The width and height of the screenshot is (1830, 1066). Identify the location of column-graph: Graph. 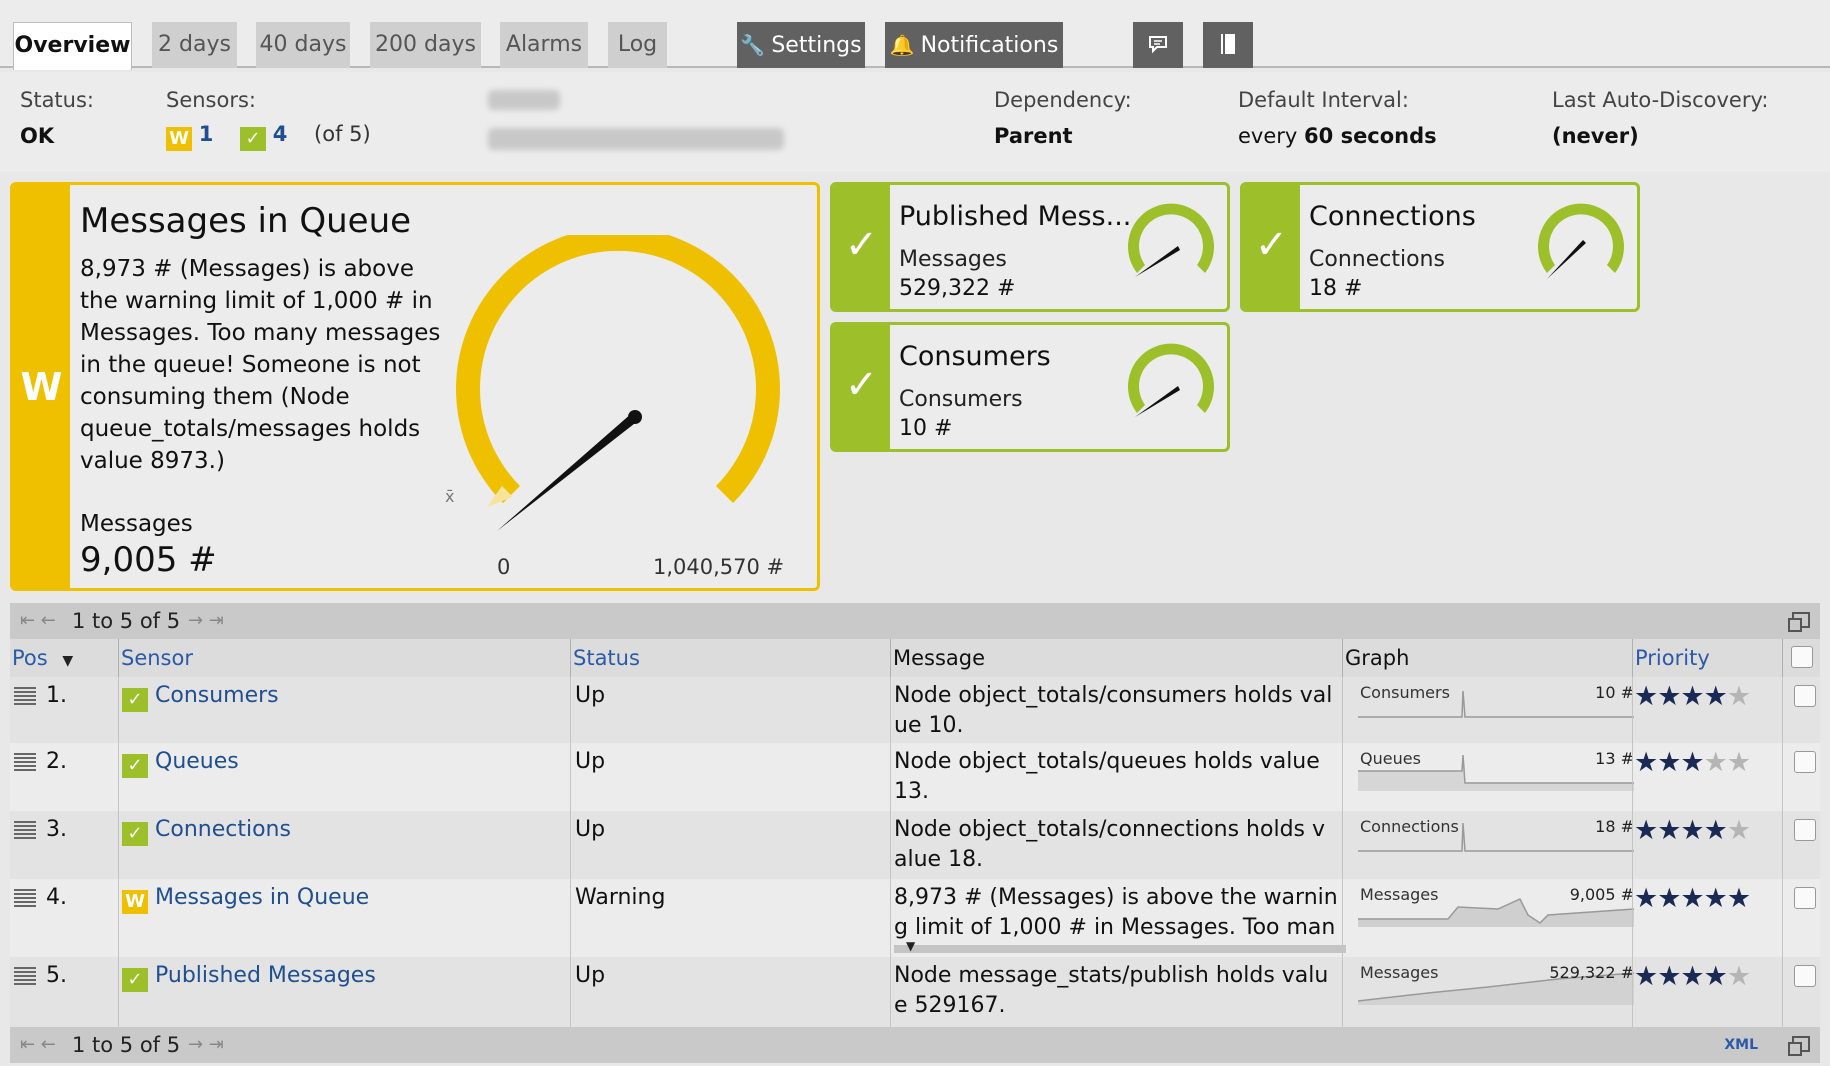
(1487, 658).